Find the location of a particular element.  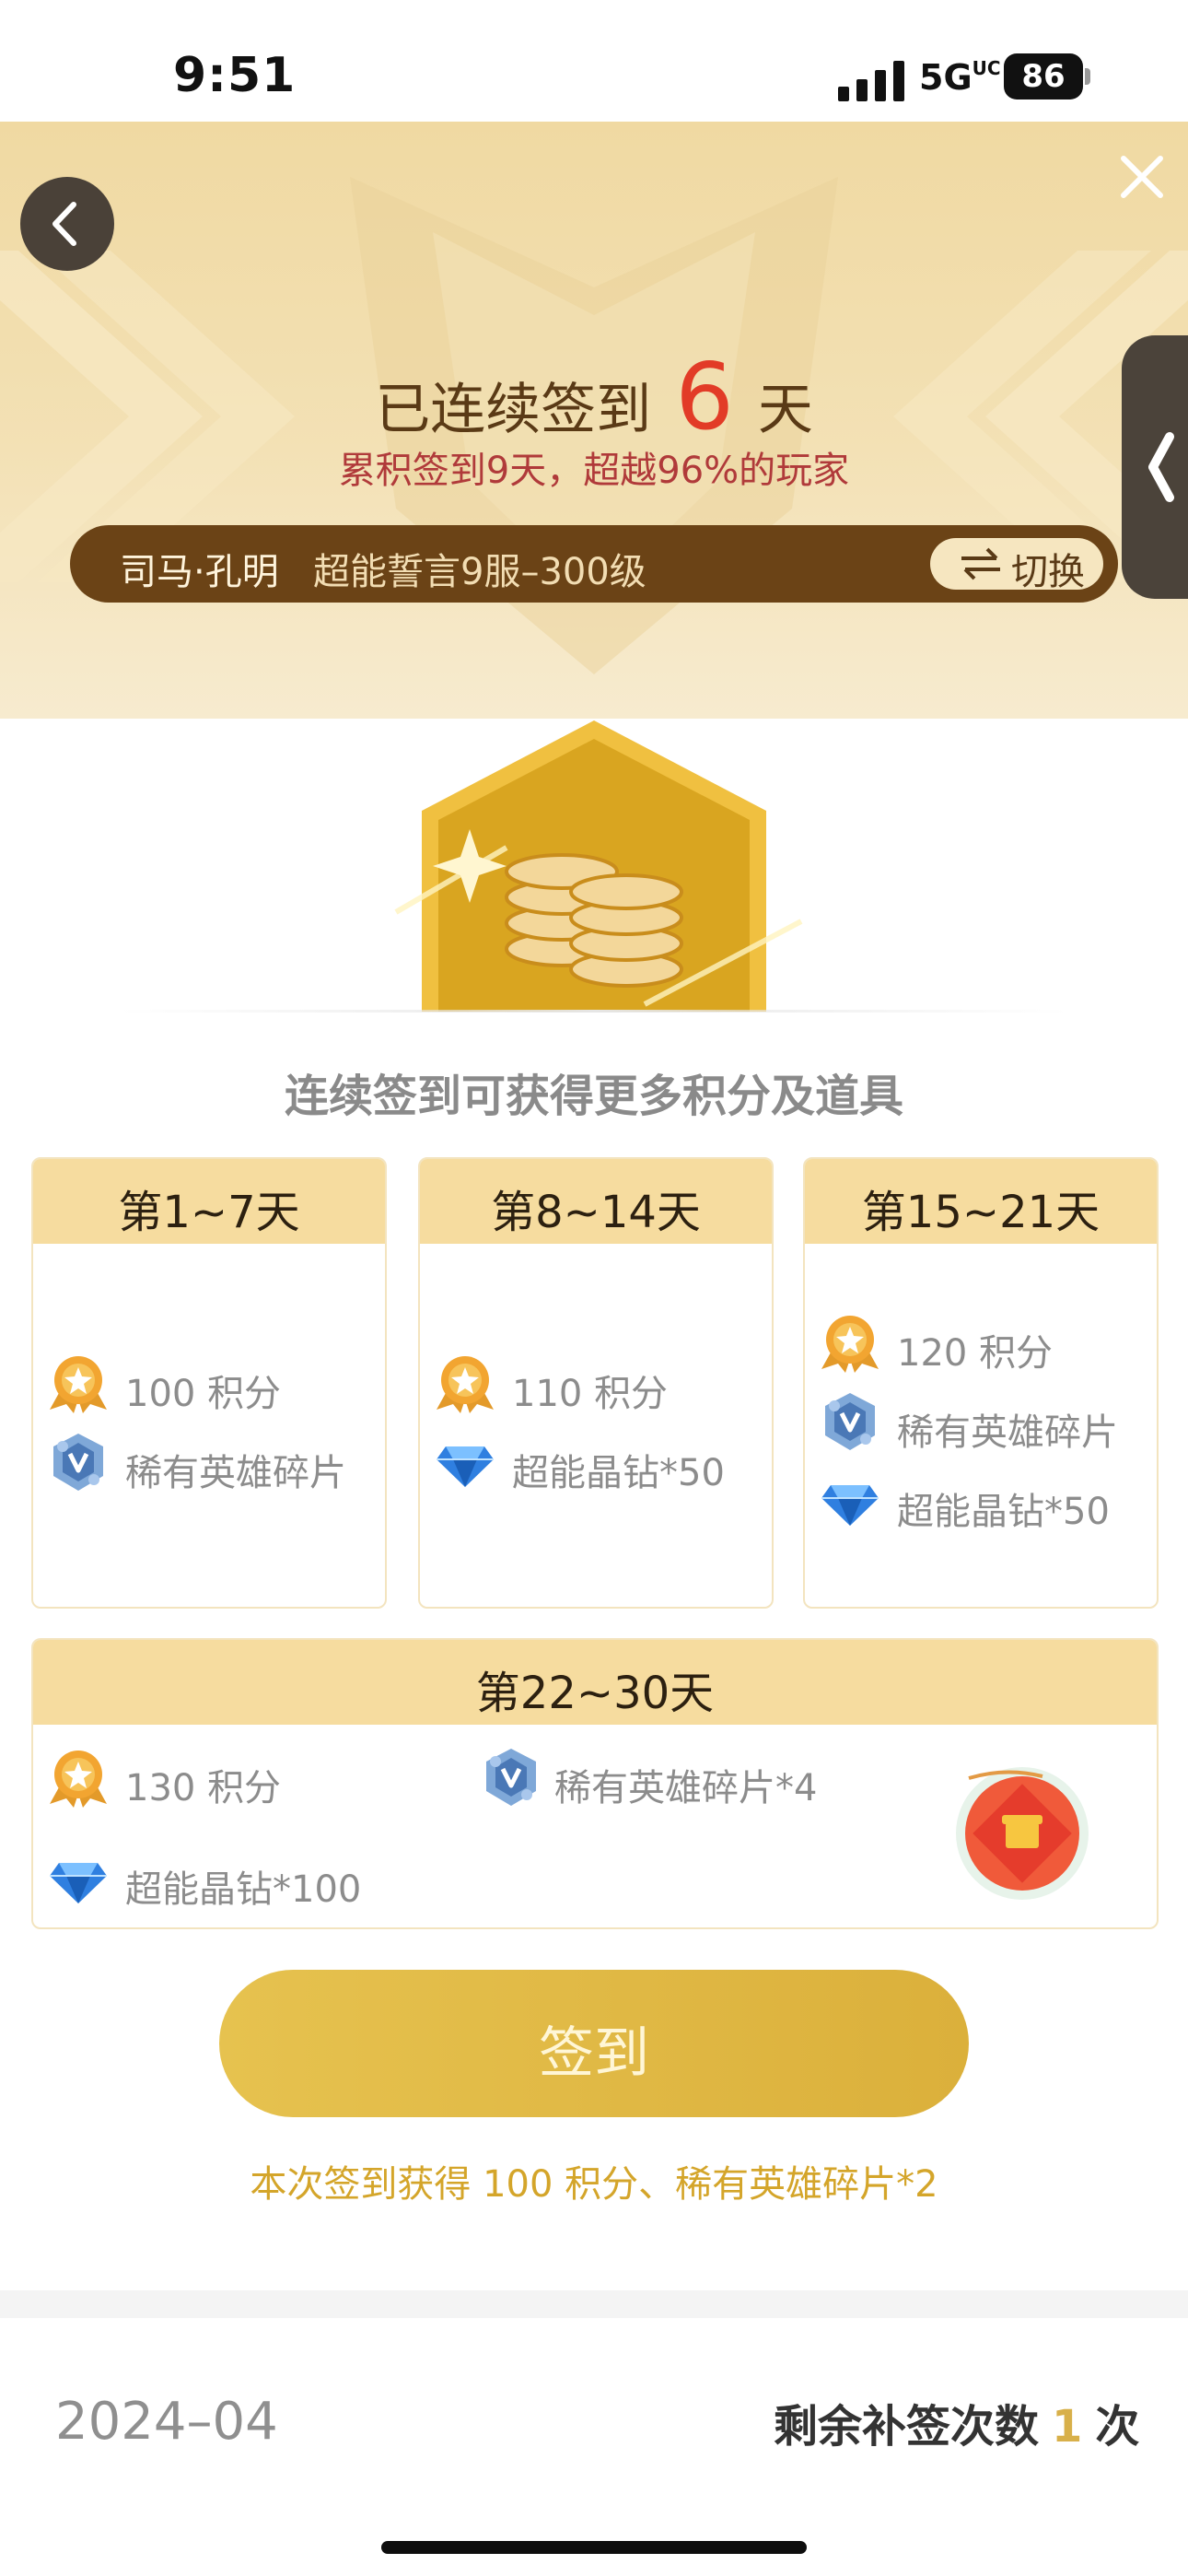

calendar-month: 2024–04 is located at coordinates (166, 2422).